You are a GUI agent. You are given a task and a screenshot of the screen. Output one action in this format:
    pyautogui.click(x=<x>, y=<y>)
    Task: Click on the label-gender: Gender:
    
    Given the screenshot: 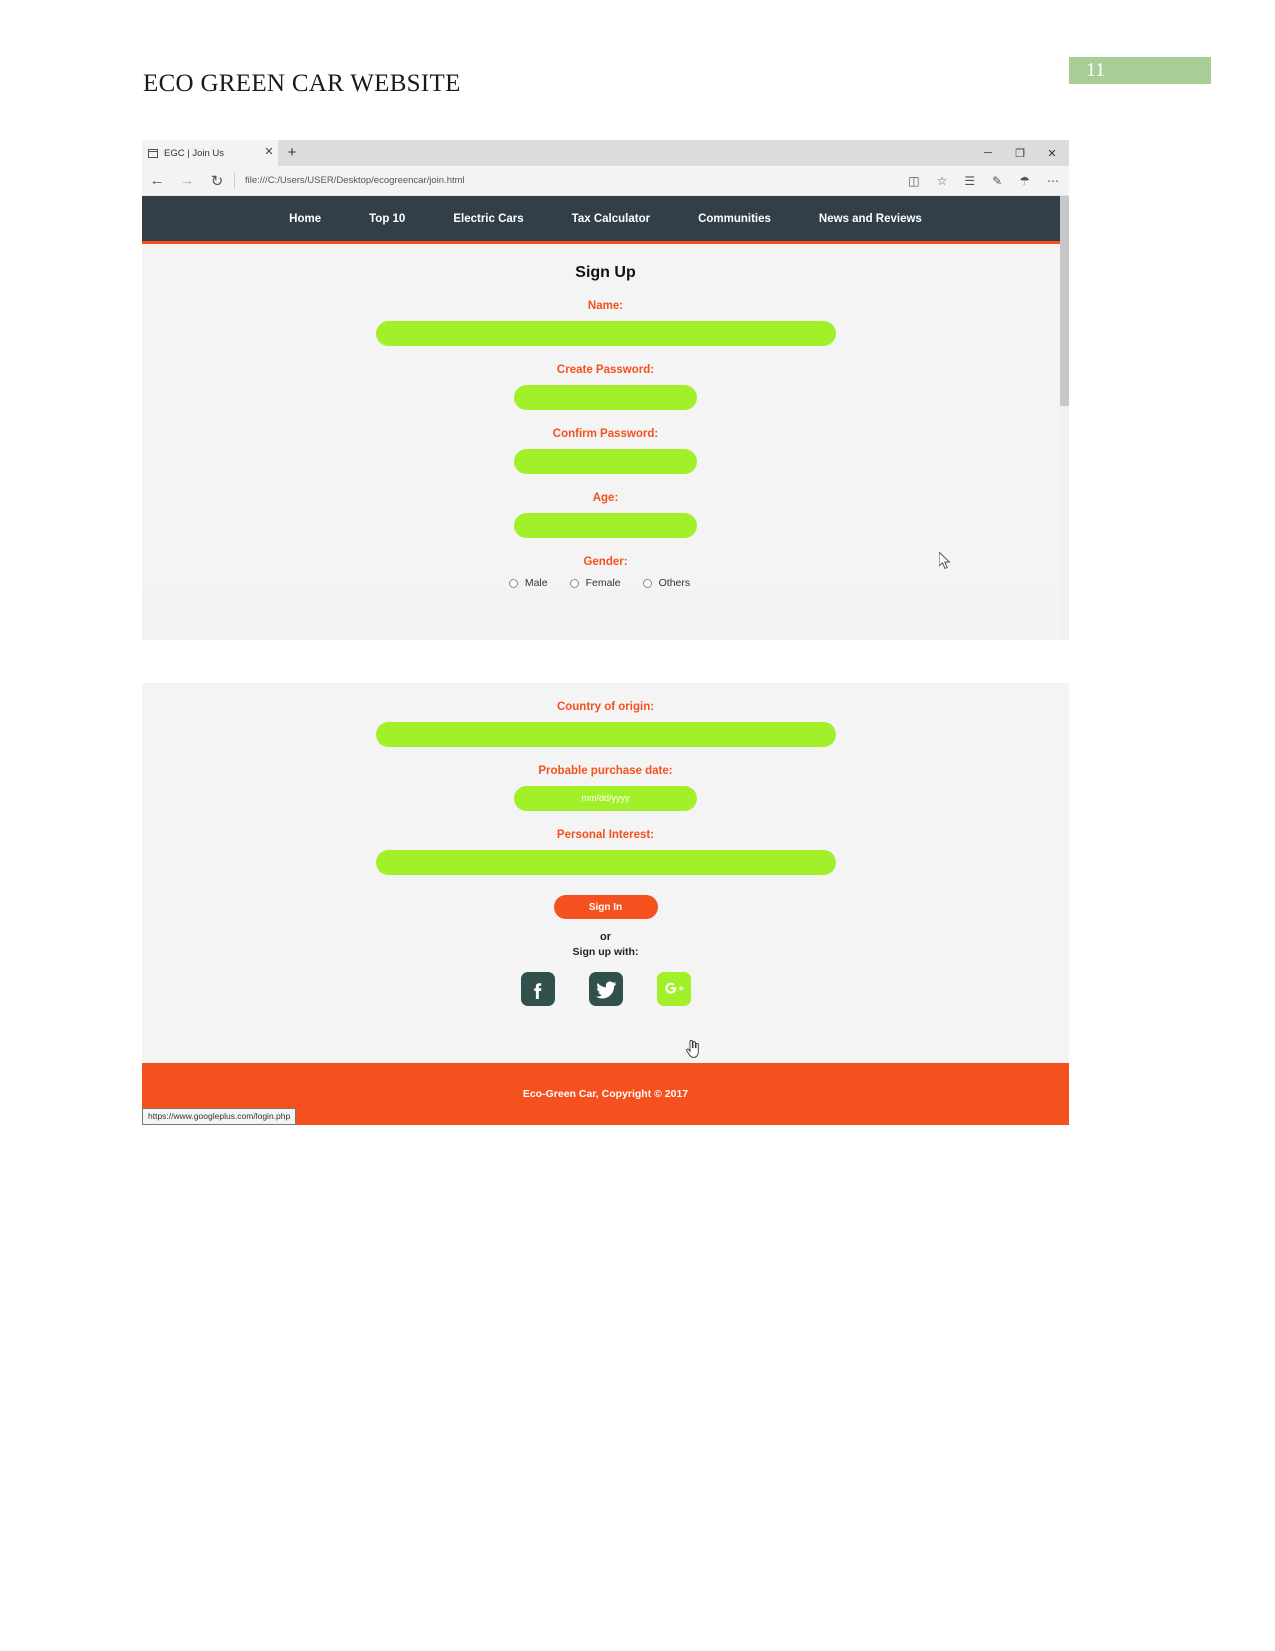 What is the action you would take?
    pyautogui.click(x=605, y=562)
    